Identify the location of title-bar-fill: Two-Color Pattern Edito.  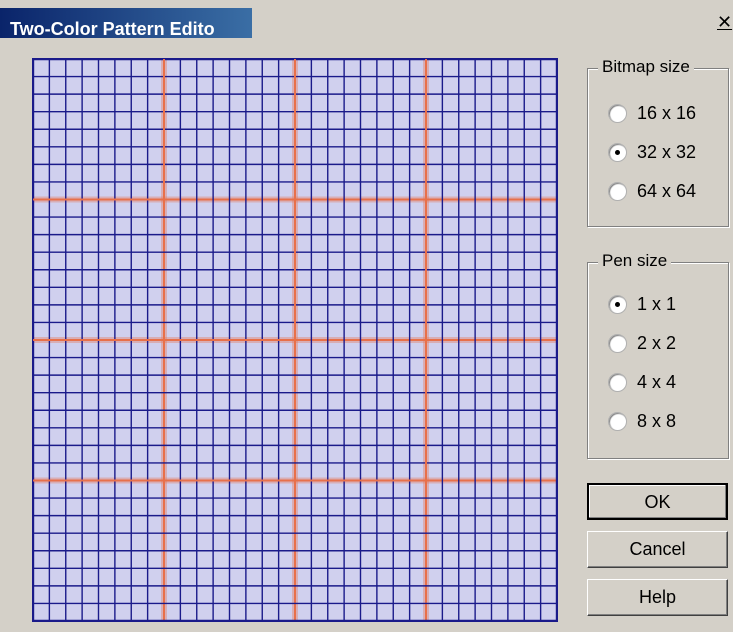
(126, 23).